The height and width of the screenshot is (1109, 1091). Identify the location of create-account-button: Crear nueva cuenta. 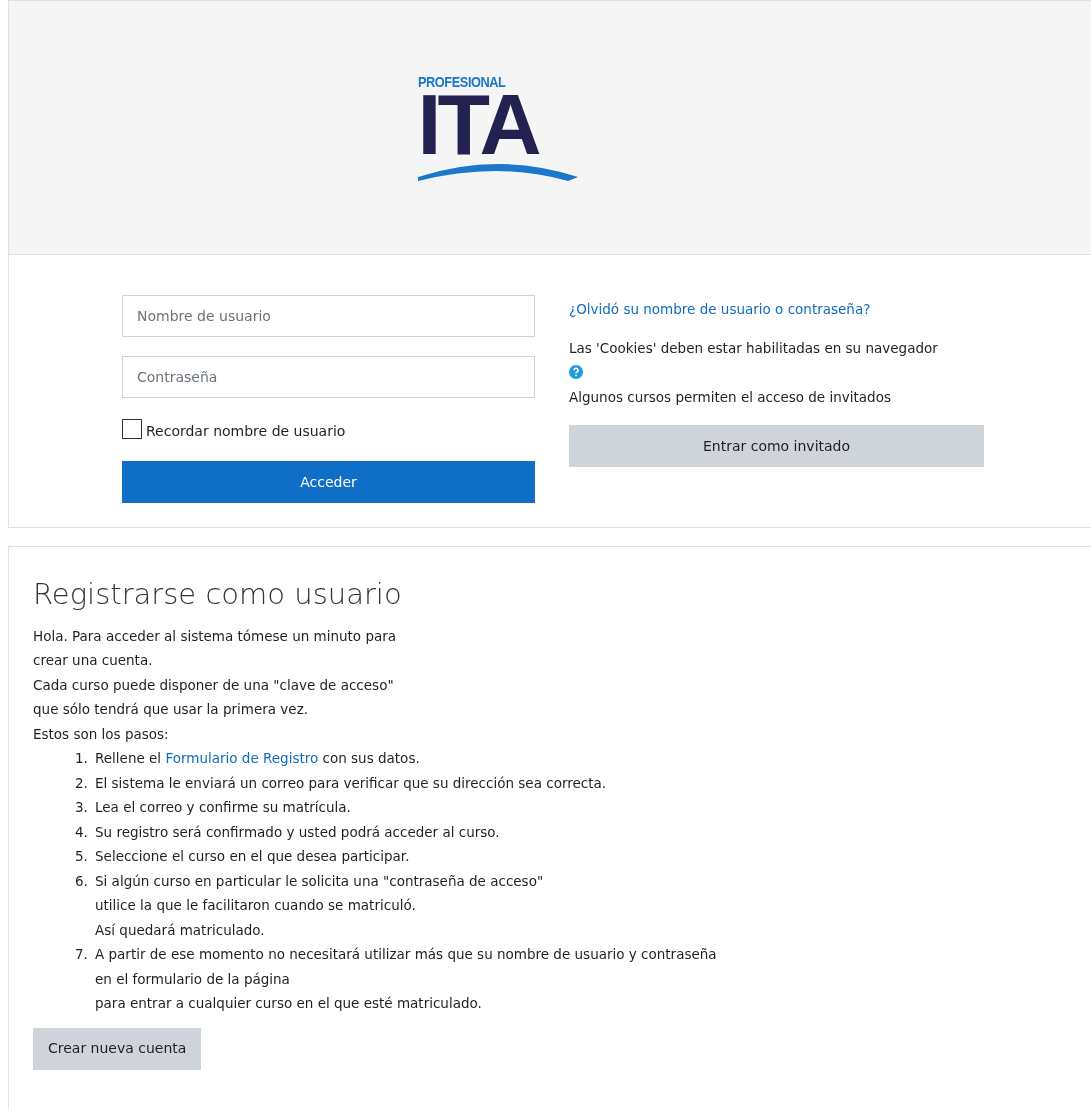
(117, 1048).